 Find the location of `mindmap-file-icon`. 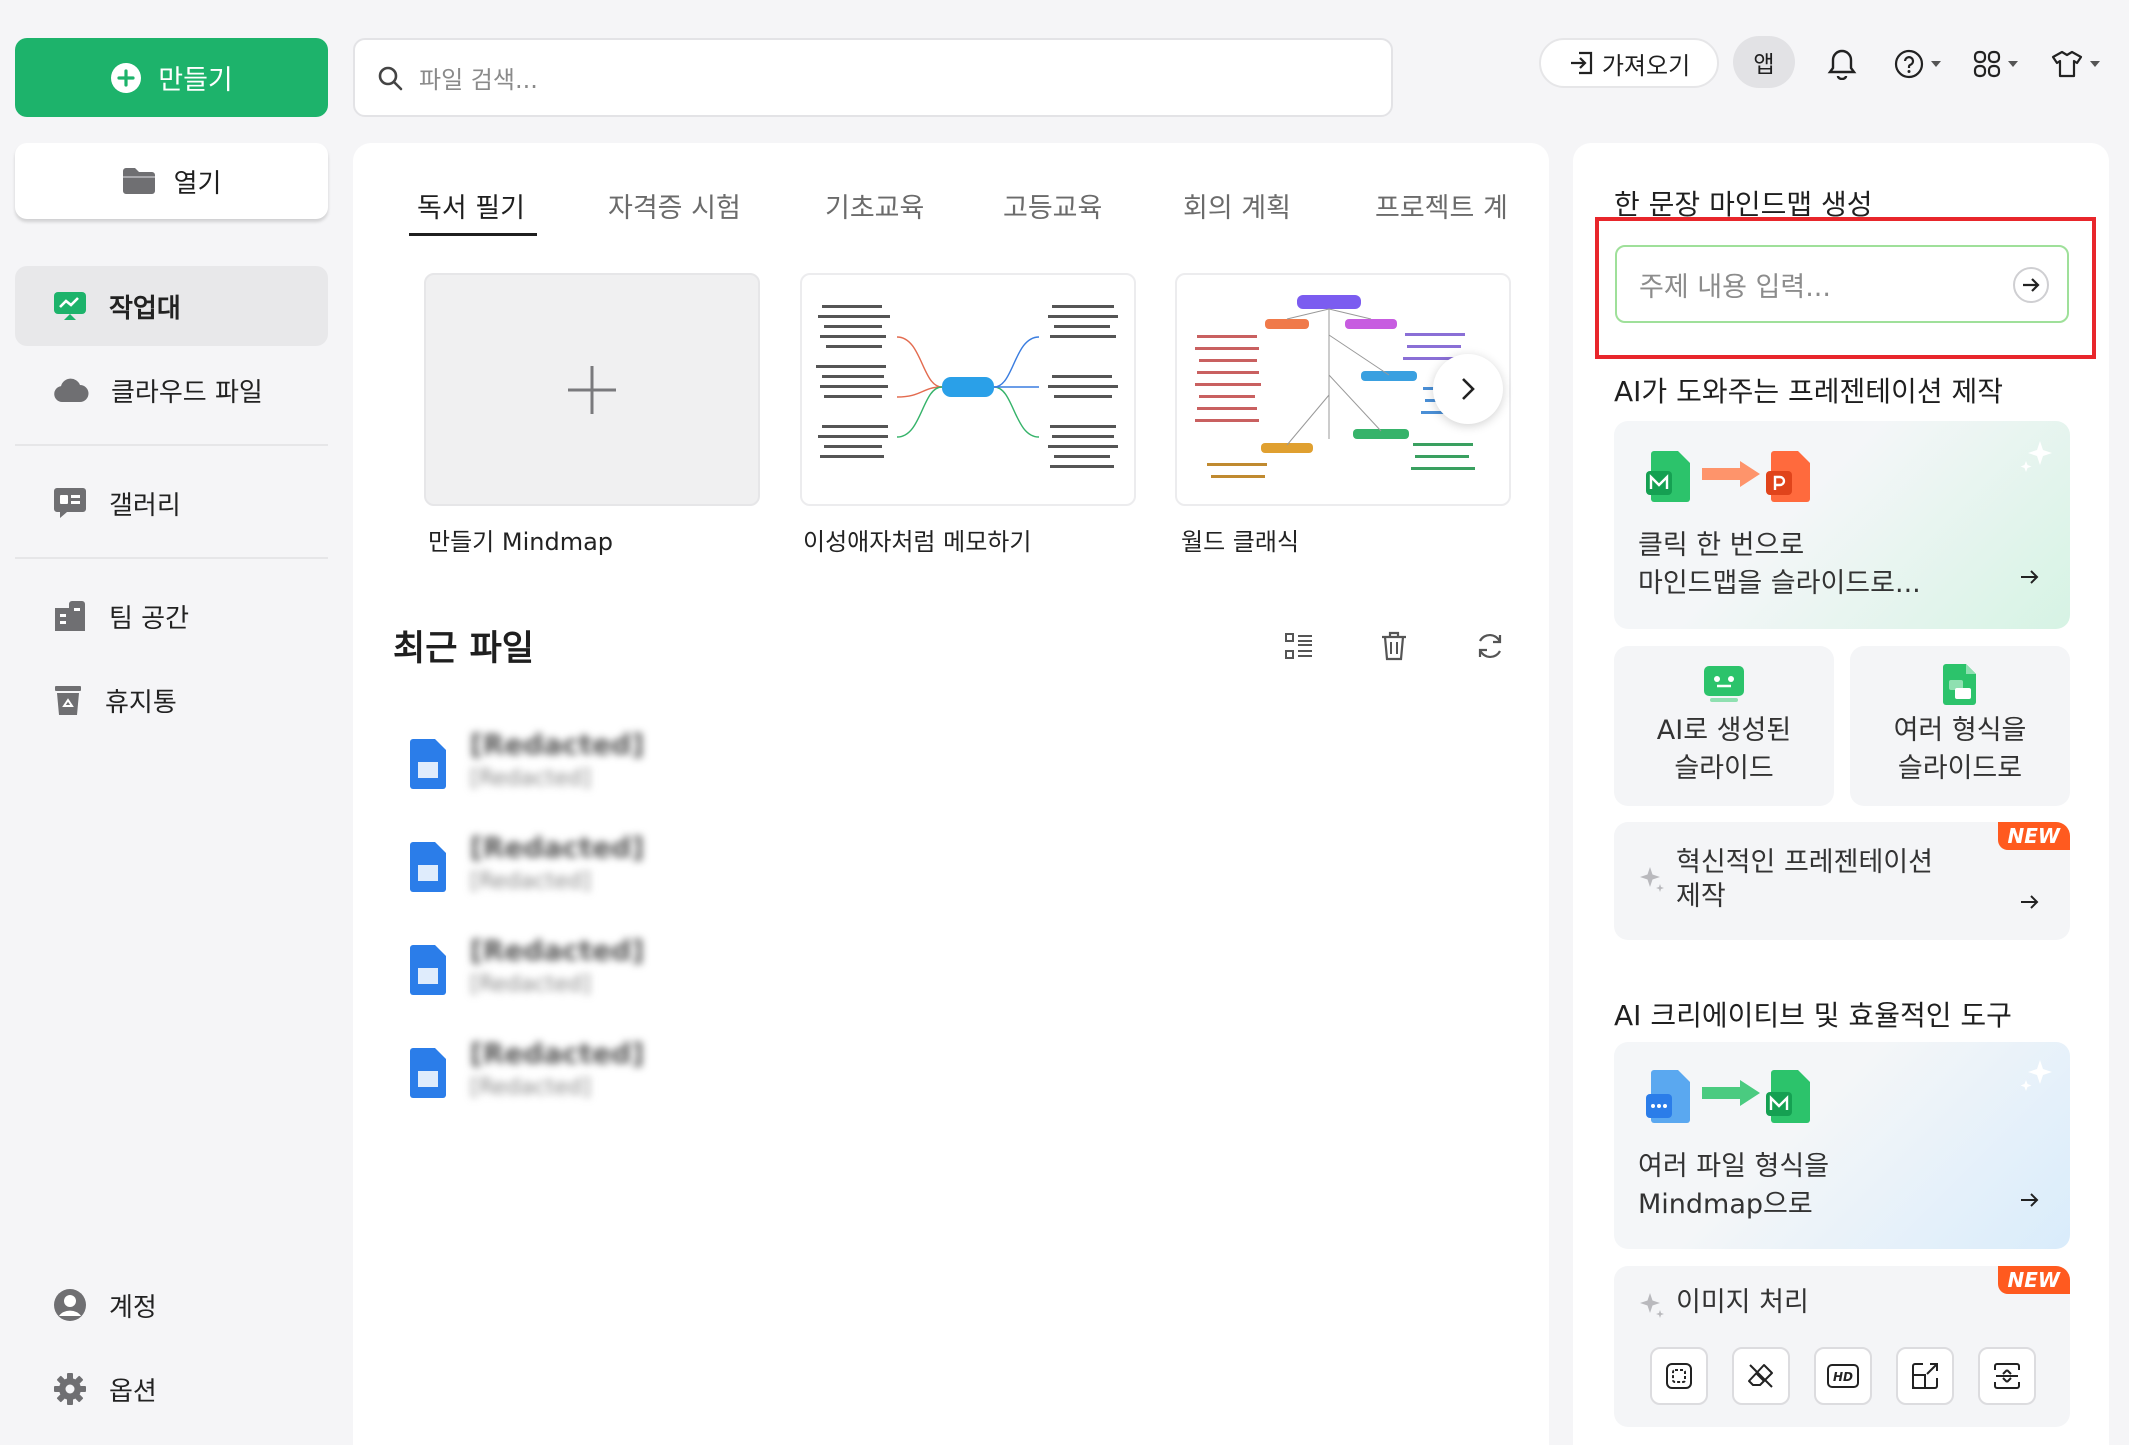

mindmap-file-icon is located at coordinates (1789, 1096).